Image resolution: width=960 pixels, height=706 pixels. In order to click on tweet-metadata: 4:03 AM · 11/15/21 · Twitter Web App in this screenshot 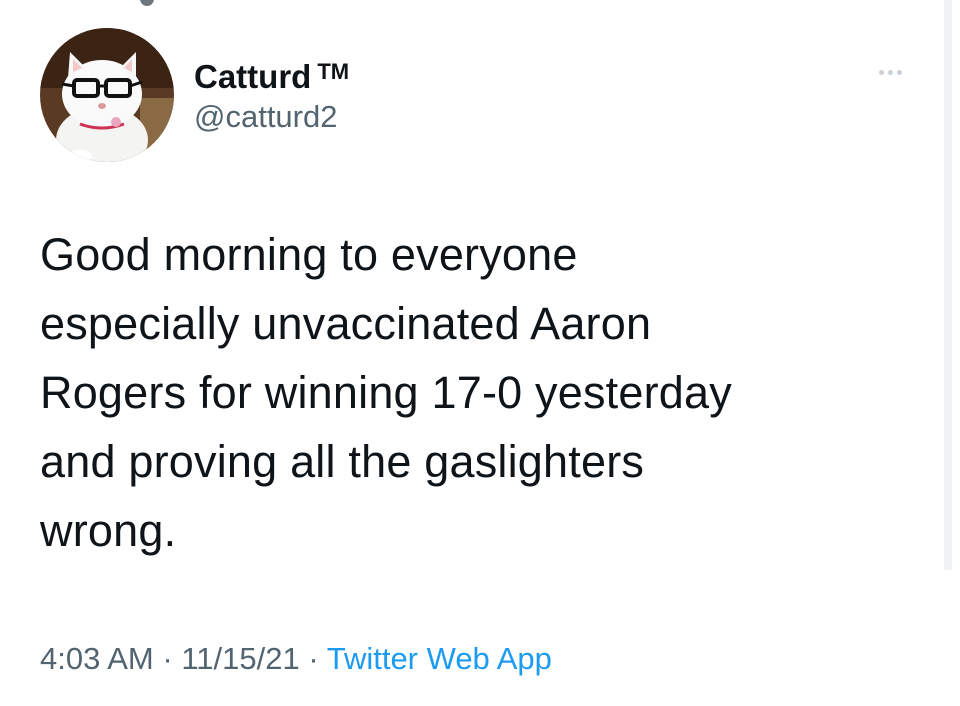, I will do `click(296, 659)`.